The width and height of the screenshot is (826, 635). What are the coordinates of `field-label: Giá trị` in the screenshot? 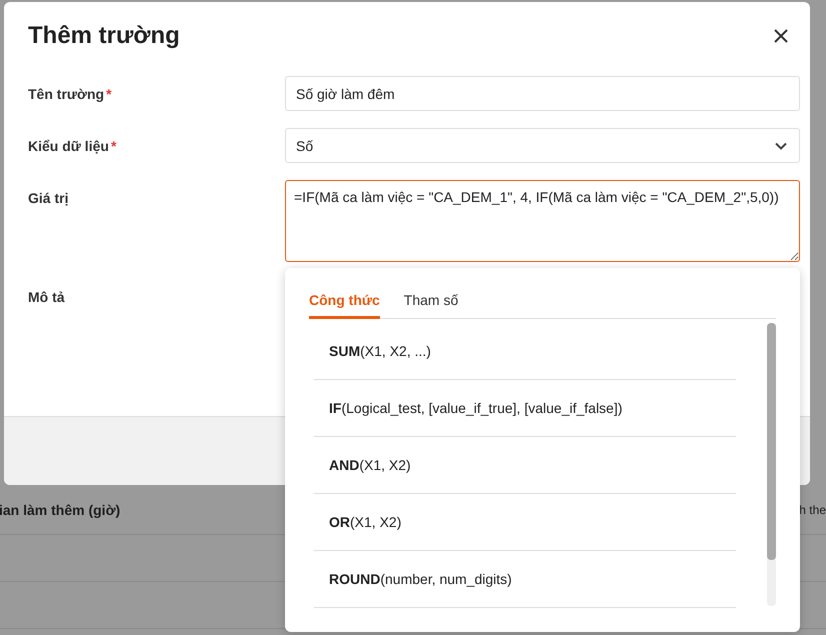 It's located at (48, 198).